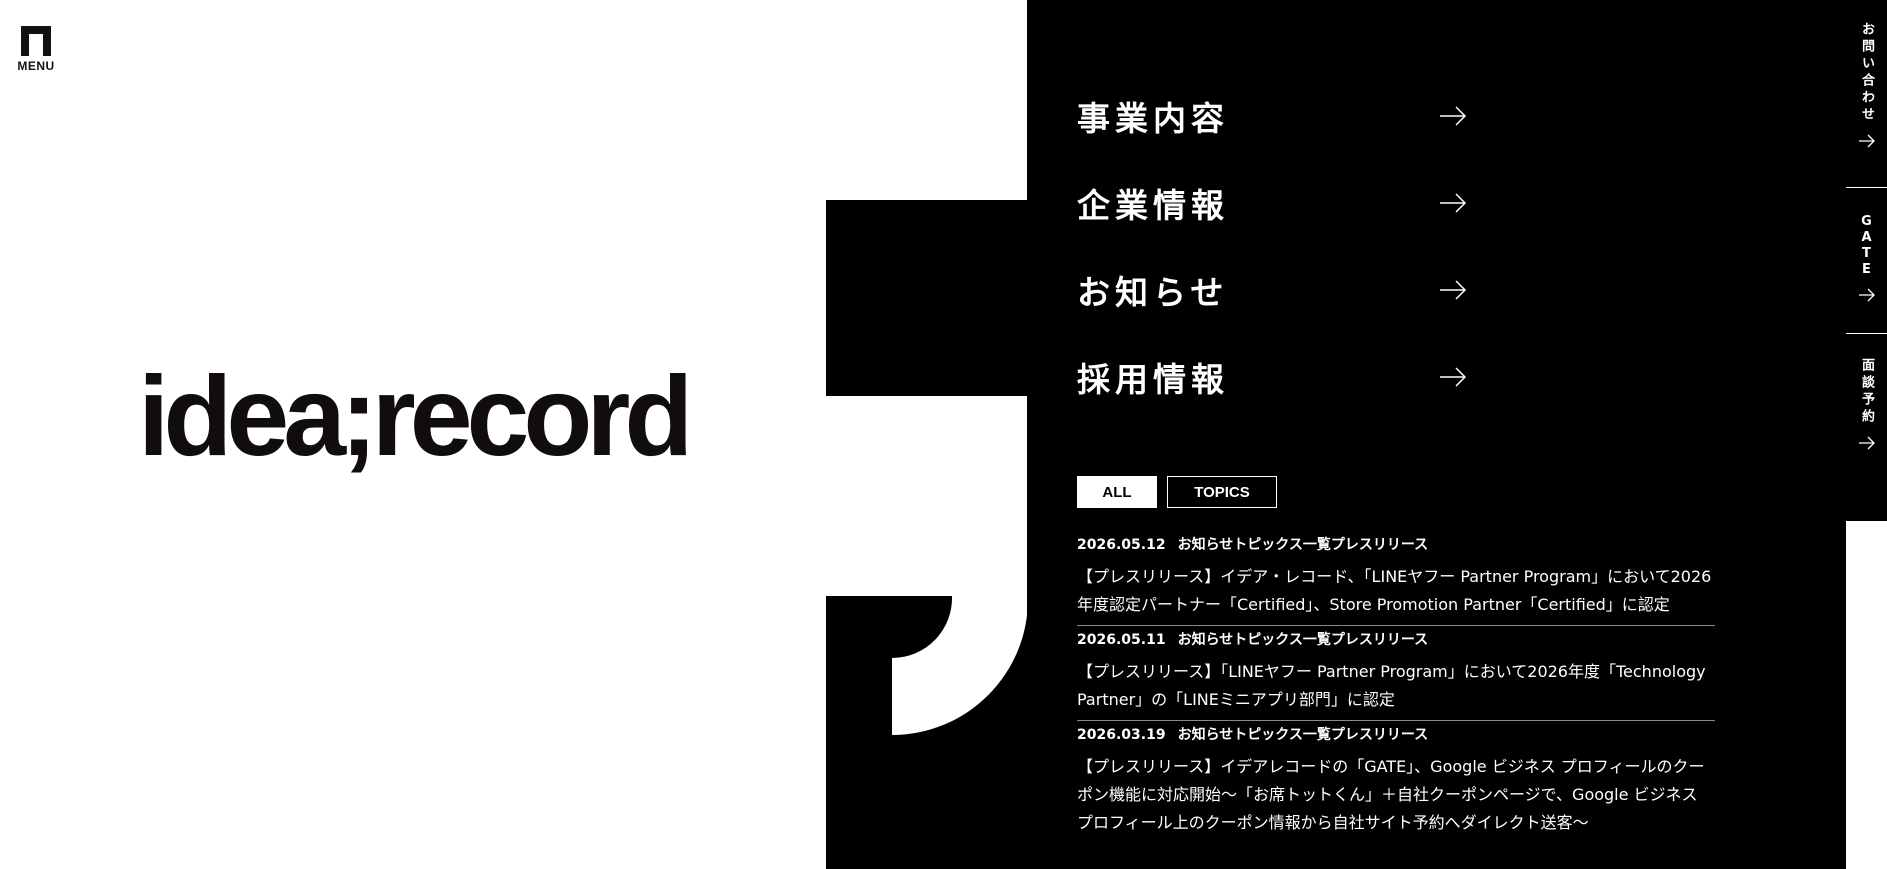  What do you see at coordinates (1272, 289) in the screenshot?
I see `nav-item-news: お知らせ` at bounding box center [1272, 289].